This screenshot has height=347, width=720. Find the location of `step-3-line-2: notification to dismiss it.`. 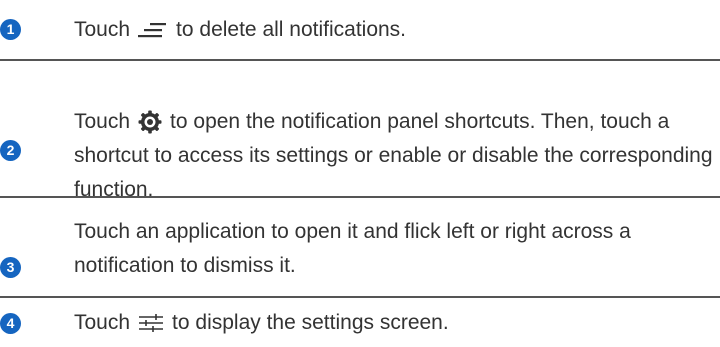

step-3-line-2: notification to dismiss it. is located at coordinates (185, 265).